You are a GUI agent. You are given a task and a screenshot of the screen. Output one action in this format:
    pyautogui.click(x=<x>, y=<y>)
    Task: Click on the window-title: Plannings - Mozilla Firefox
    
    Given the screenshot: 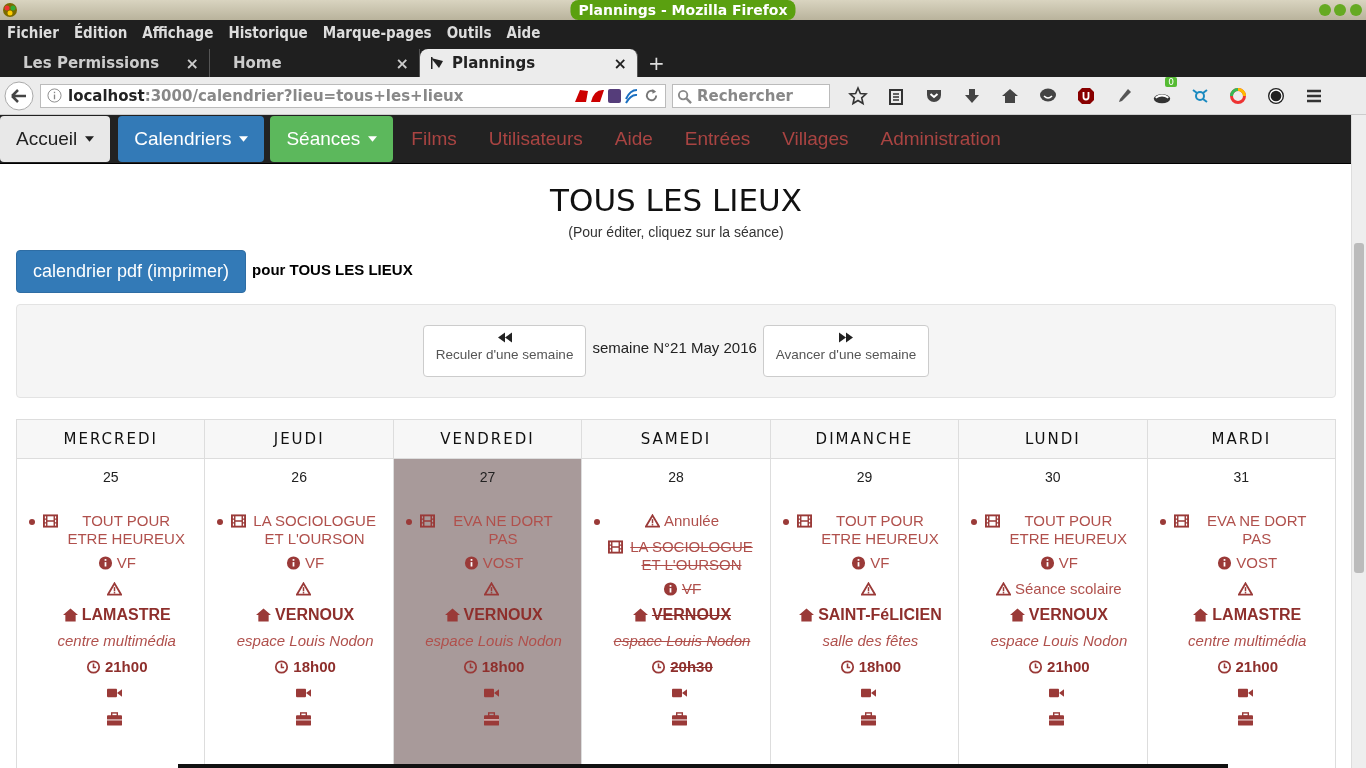 What is the action you would take?
    pyautogui.click(x=683, y=10)
    